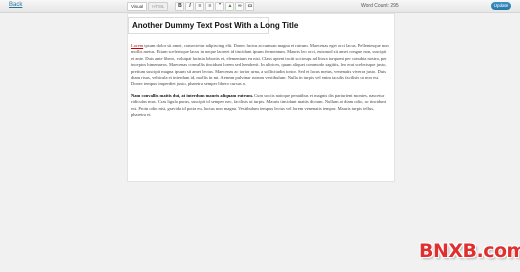 This screenshot has width=520, height=272. What do you see at coordinates (240, 6) in the screenshot?
I see `link-icon: ∞` at bounding box center [240, 6].